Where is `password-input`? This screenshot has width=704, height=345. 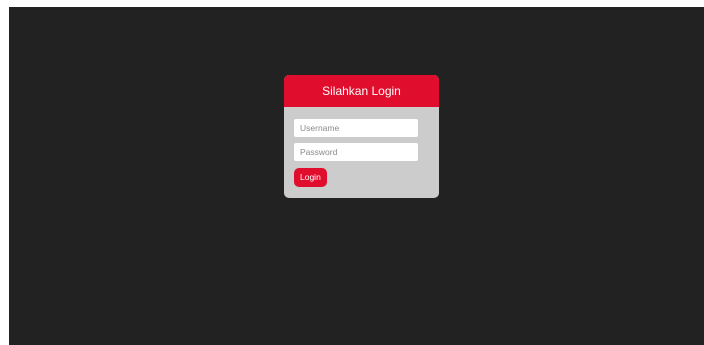
password-input is located at coordinates (356, 152).